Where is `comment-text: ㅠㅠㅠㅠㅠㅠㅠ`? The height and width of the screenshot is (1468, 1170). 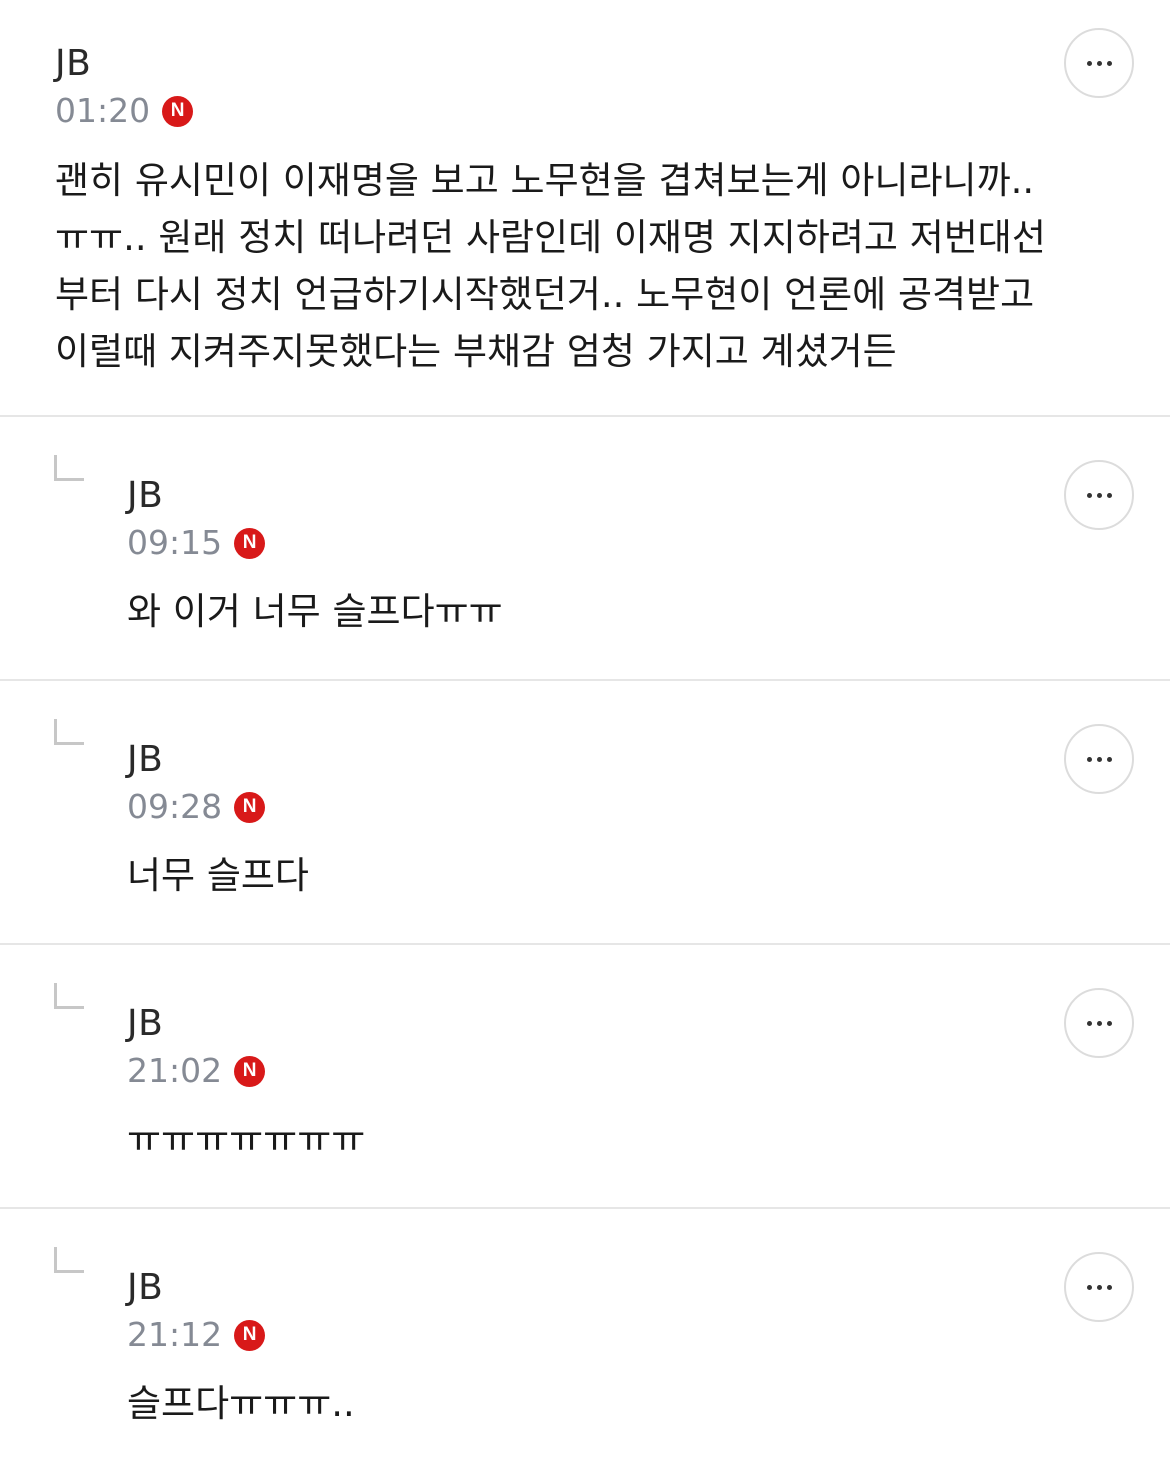 comment-text: ㅠㅠㅠㅠㅠㅠㅠ is located at coordinates (246, 1139).